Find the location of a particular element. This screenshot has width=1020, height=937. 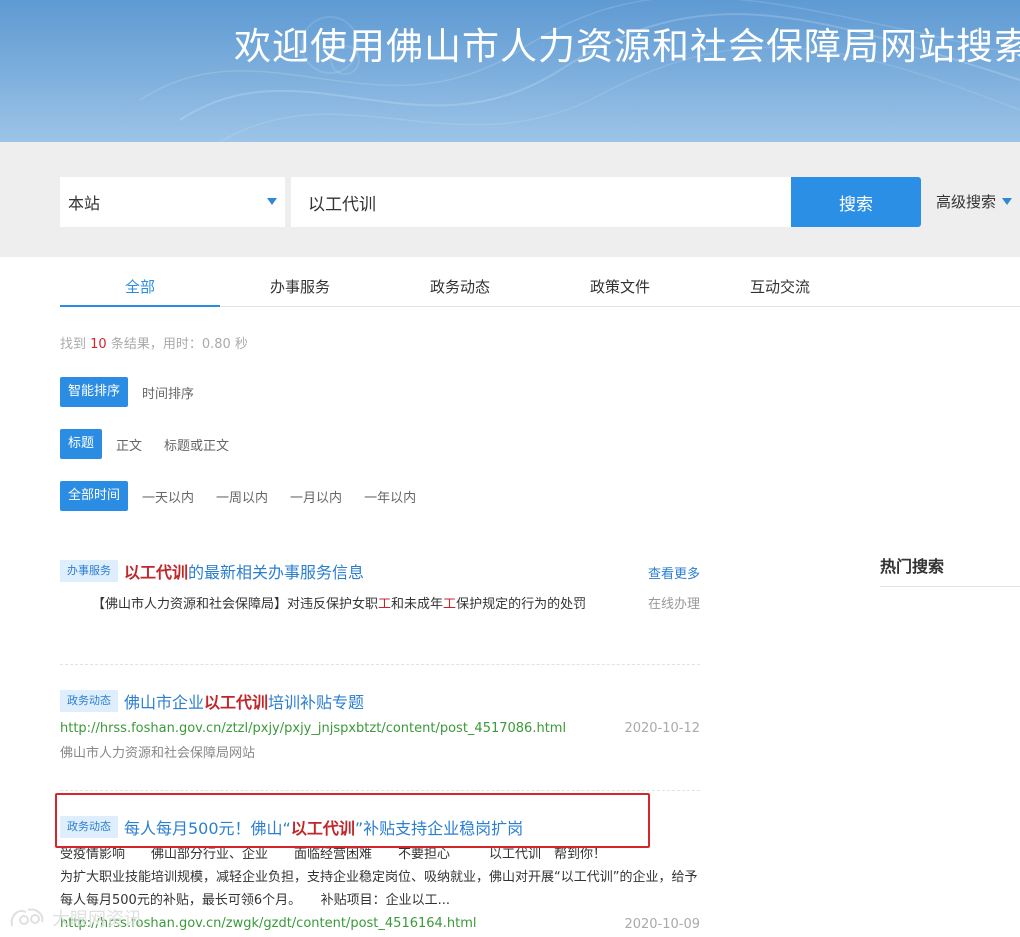

result-title: 以工代训的最新相关办事服务信息 is located at coordinates (244, 572).